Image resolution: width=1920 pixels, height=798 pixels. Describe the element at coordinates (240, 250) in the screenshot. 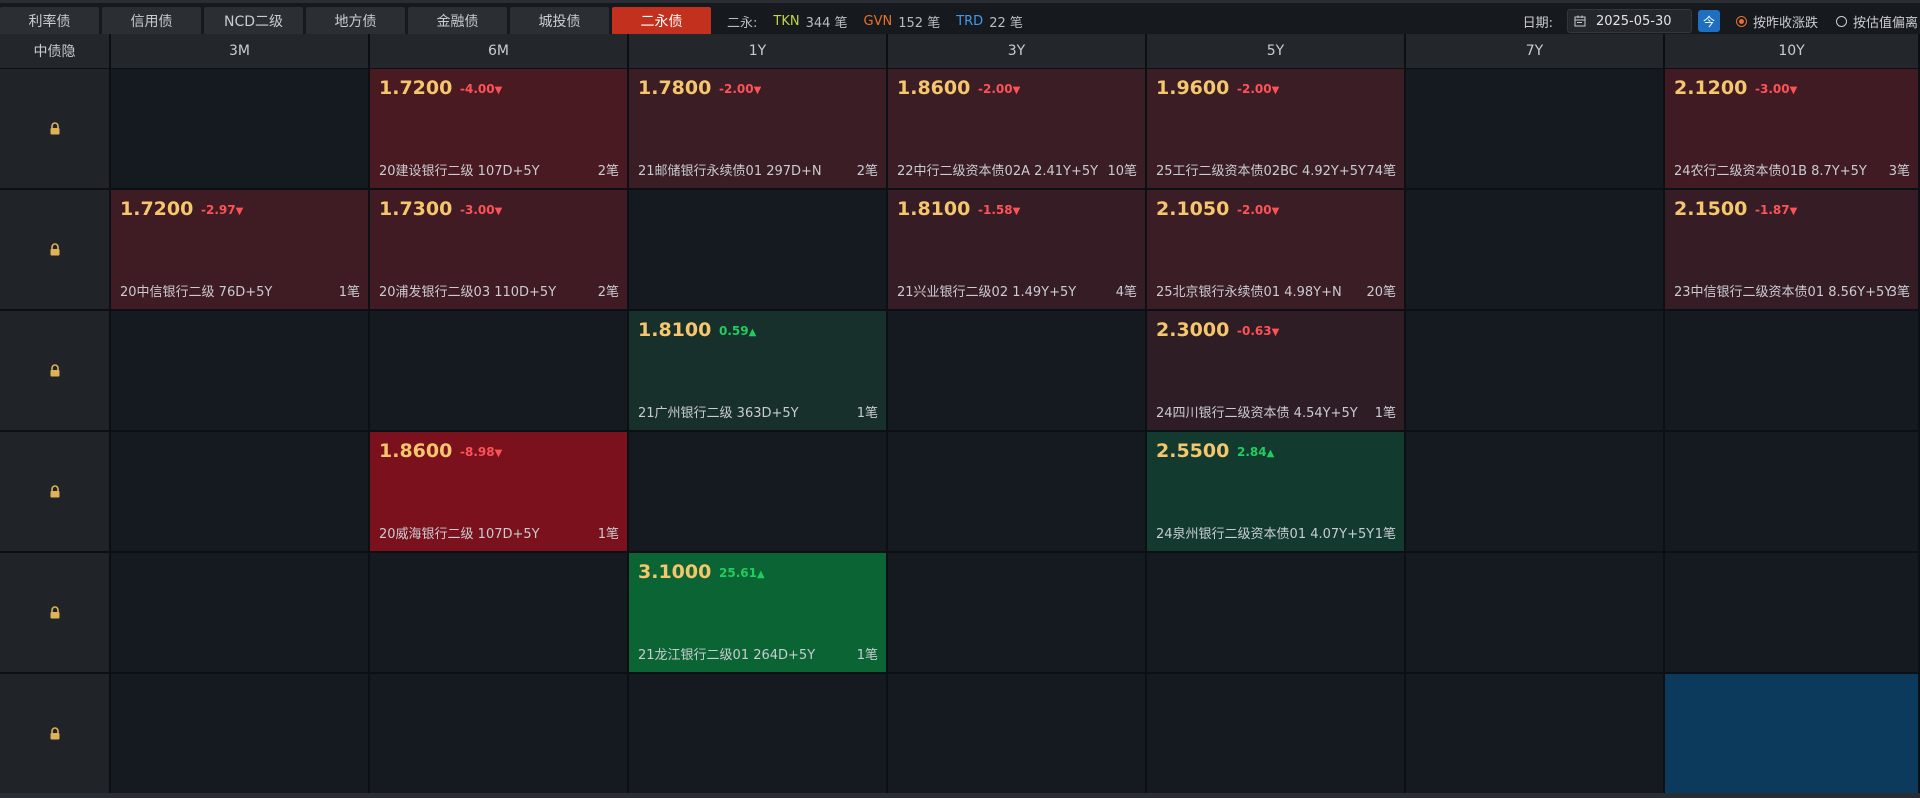

I see `quote-cell: 1.7200 -2.97▼ 20中信银行二级 76D+5Y 1笔` at that location.